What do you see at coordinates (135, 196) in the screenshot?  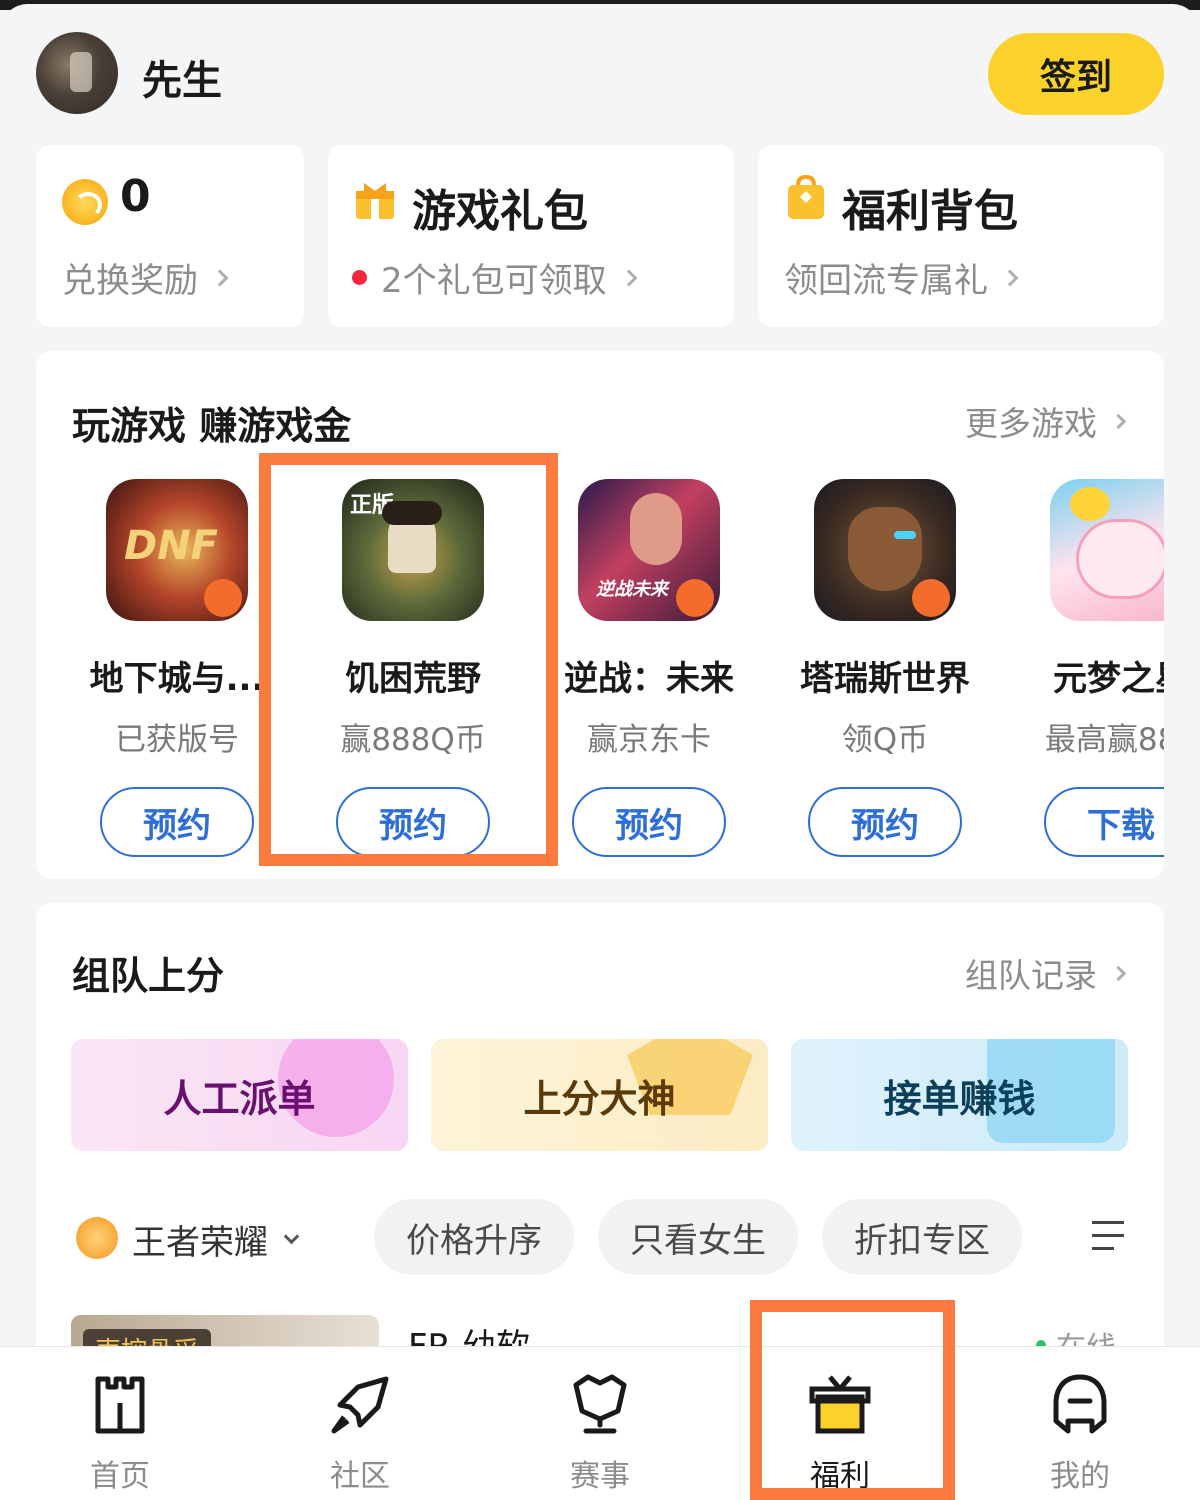 I see `coin-balance: 0` at bounding box center [135, 196].